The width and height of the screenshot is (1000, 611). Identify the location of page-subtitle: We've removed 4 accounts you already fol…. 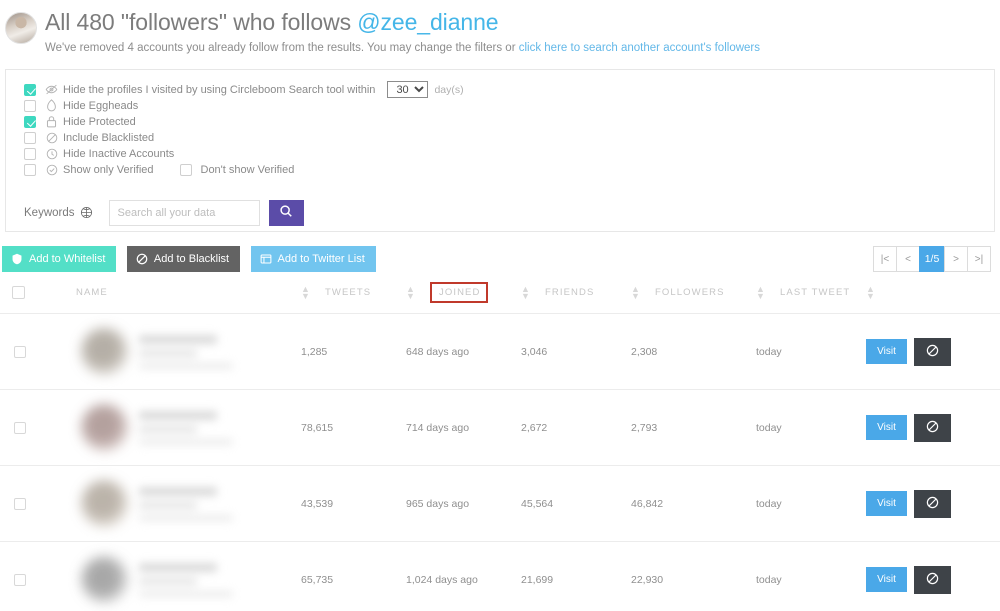
(522, 48).